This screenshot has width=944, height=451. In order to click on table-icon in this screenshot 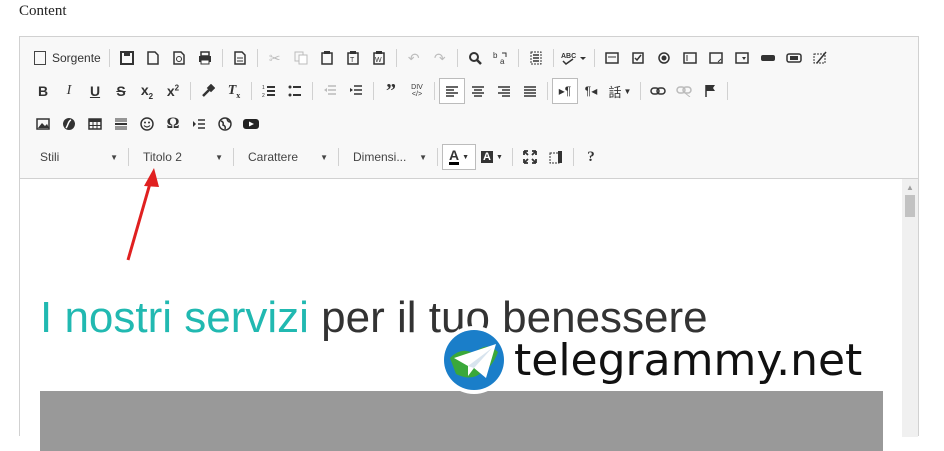, I will do `click(95, 124)`.